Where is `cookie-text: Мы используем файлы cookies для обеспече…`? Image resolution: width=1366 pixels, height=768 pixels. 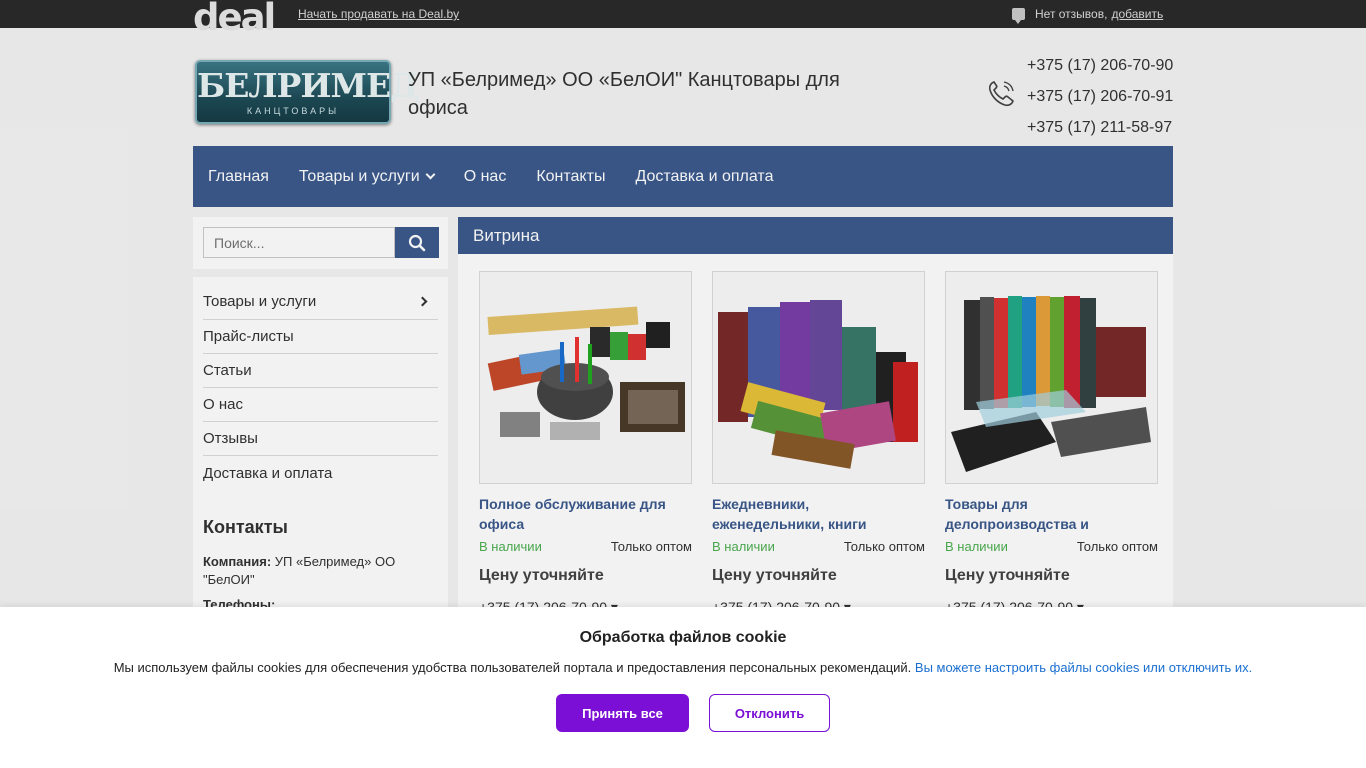 cookie-text: Мы используем файлы cookies для обеспече… is located at coordinates (683, 667).